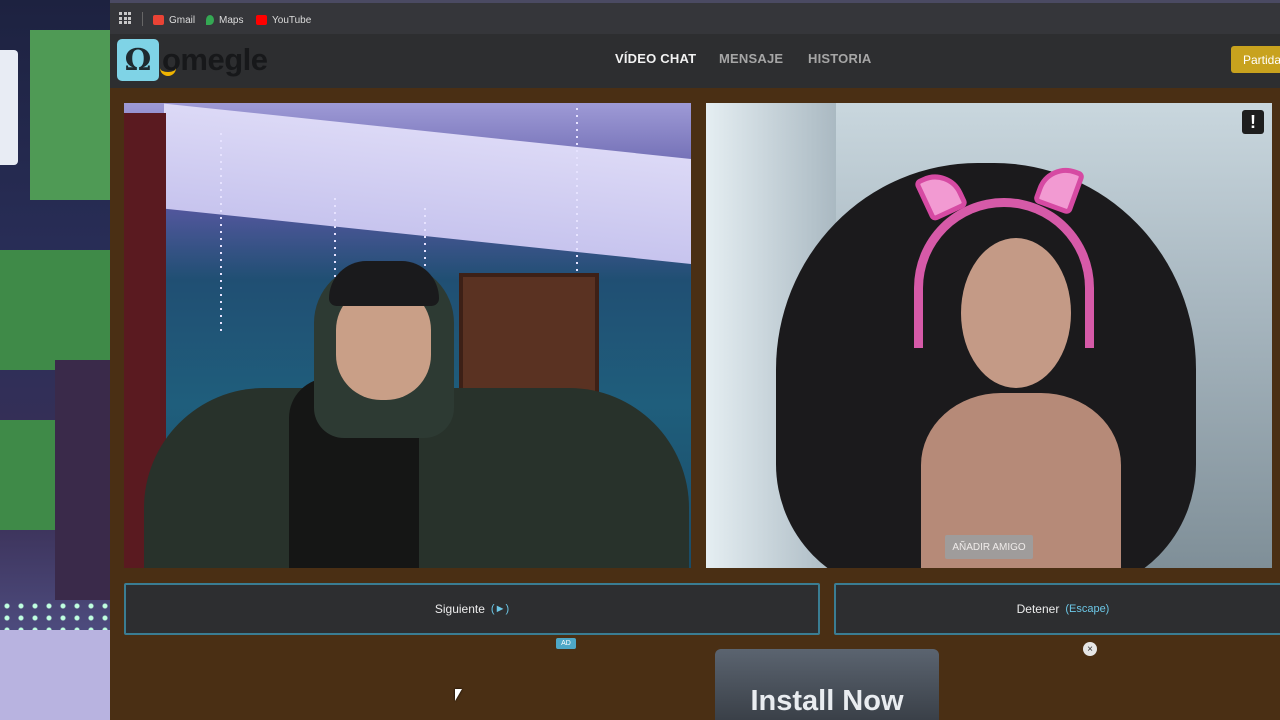 This screenshot has width=1280, height=720. I want to click on nav-historia: HISTORIA, so click(839, 58).